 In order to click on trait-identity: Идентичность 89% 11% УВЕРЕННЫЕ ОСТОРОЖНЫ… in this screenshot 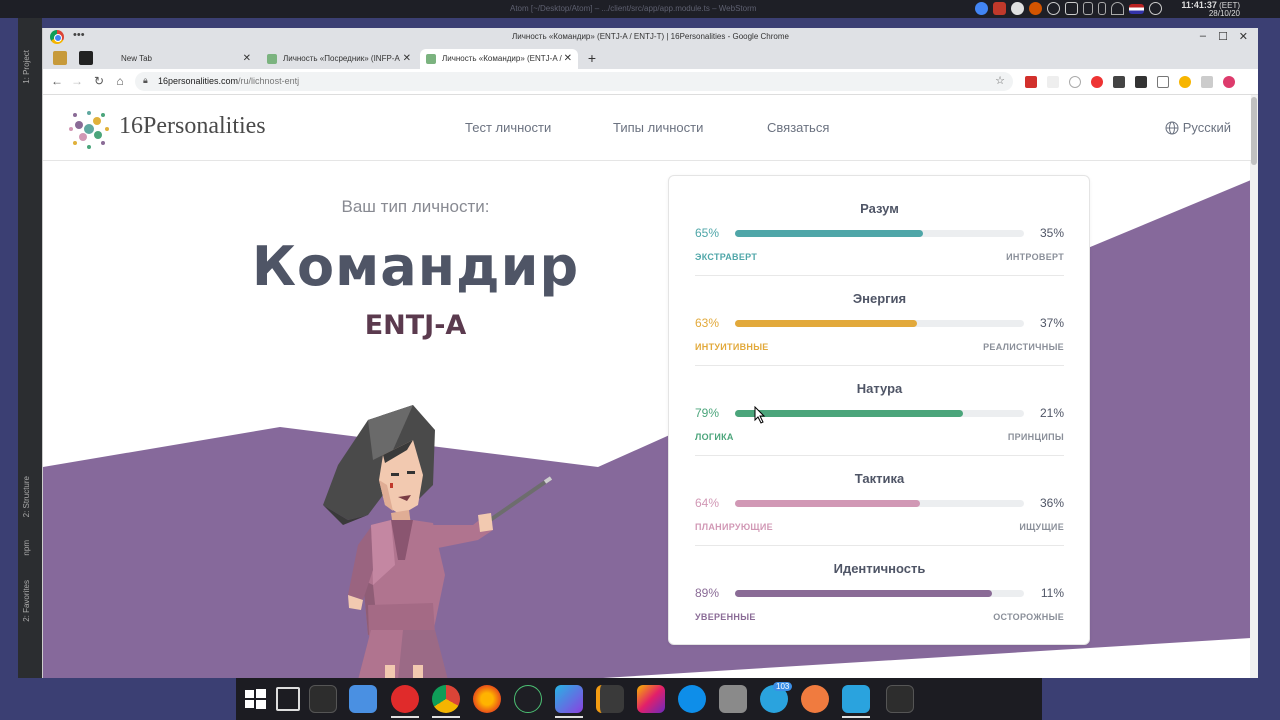, I will do `click(879, 581)`.